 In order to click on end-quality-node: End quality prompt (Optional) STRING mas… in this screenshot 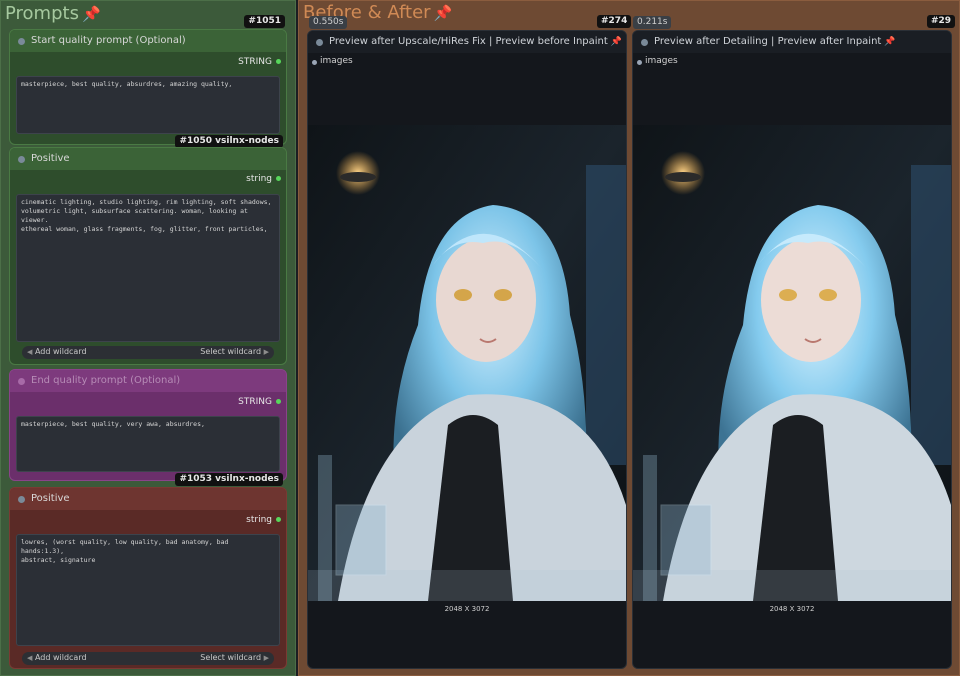, I will do `click(148, 425)`.